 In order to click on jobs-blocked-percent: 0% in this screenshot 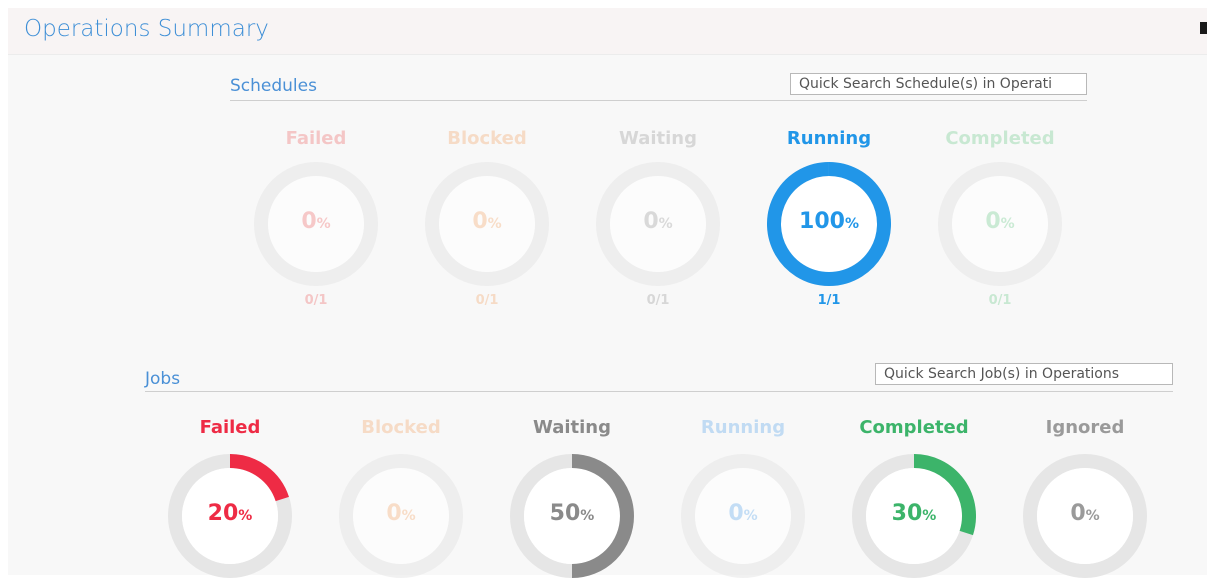, I will do `click(401, 513)`.